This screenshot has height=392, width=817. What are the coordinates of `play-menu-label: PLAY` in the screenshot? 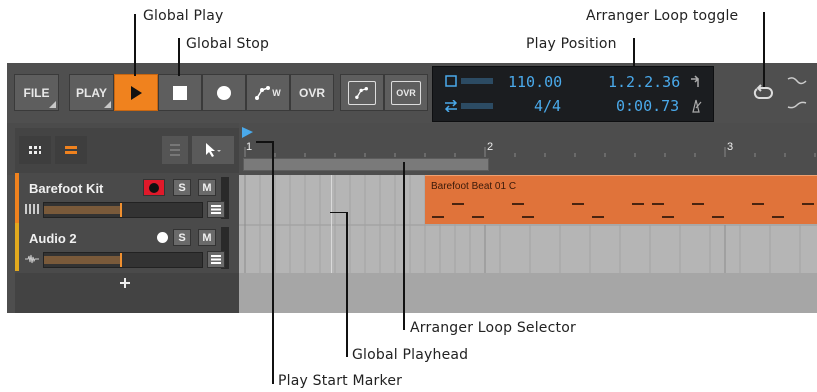 It's located at (91, 92).